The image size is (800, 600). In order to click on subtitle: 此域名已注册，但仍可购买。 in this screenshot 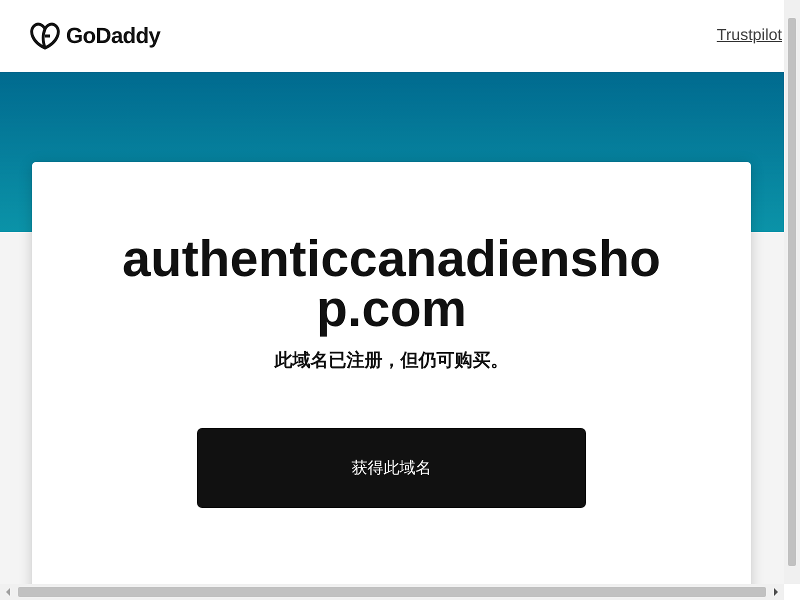, I will do `click(391, 360)`.